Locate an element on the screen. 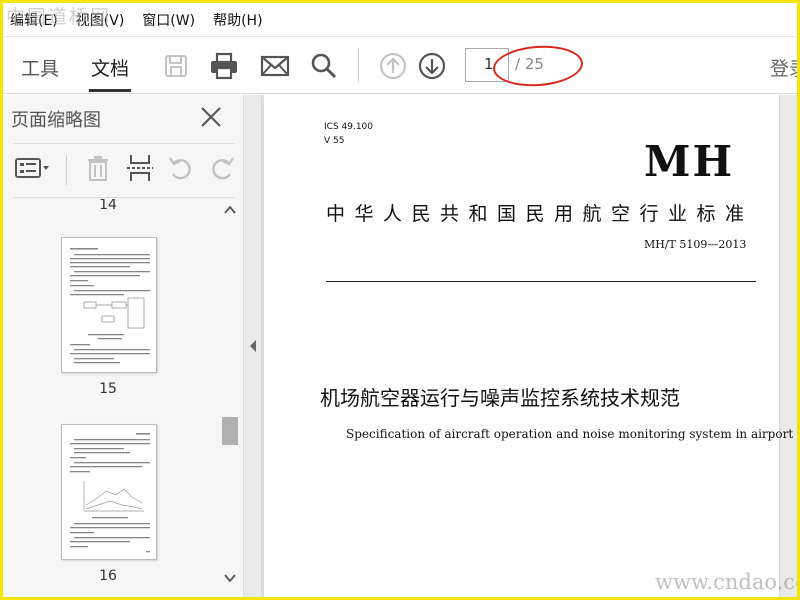  doc-standard-code: MH/T 5109—2013 is located at coordinates (695, 244).